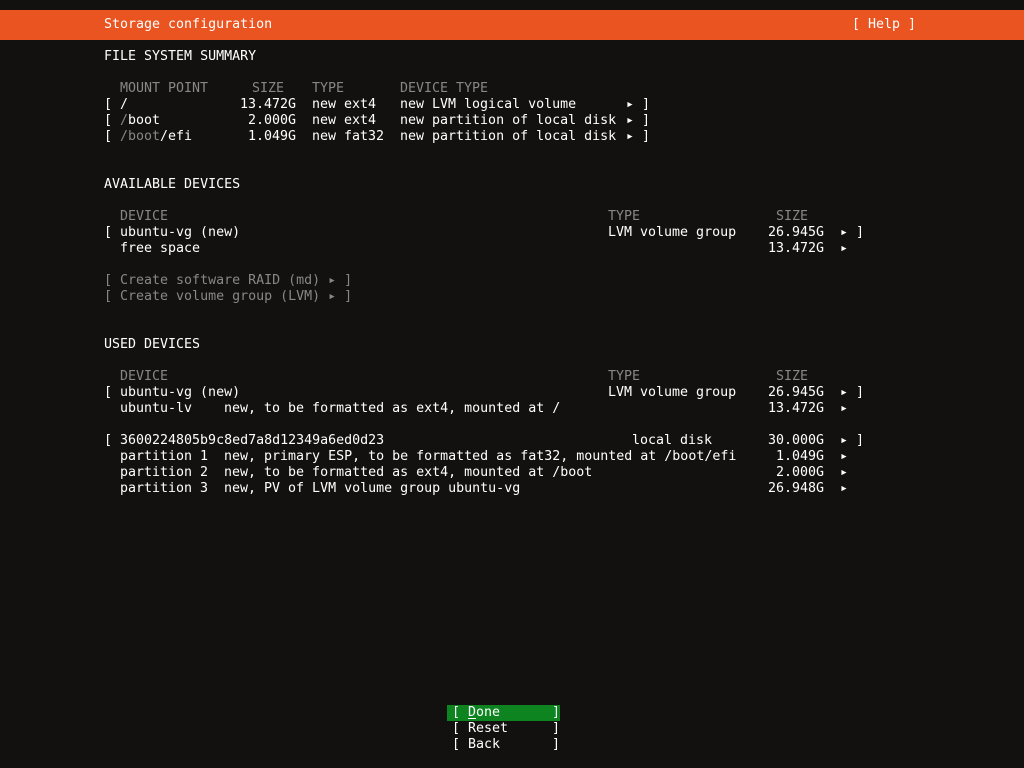  What do you see at coordinates (188, 24) in the screenshot?
I see `page-title: Storage configuration` at bounding box center [188, 24].